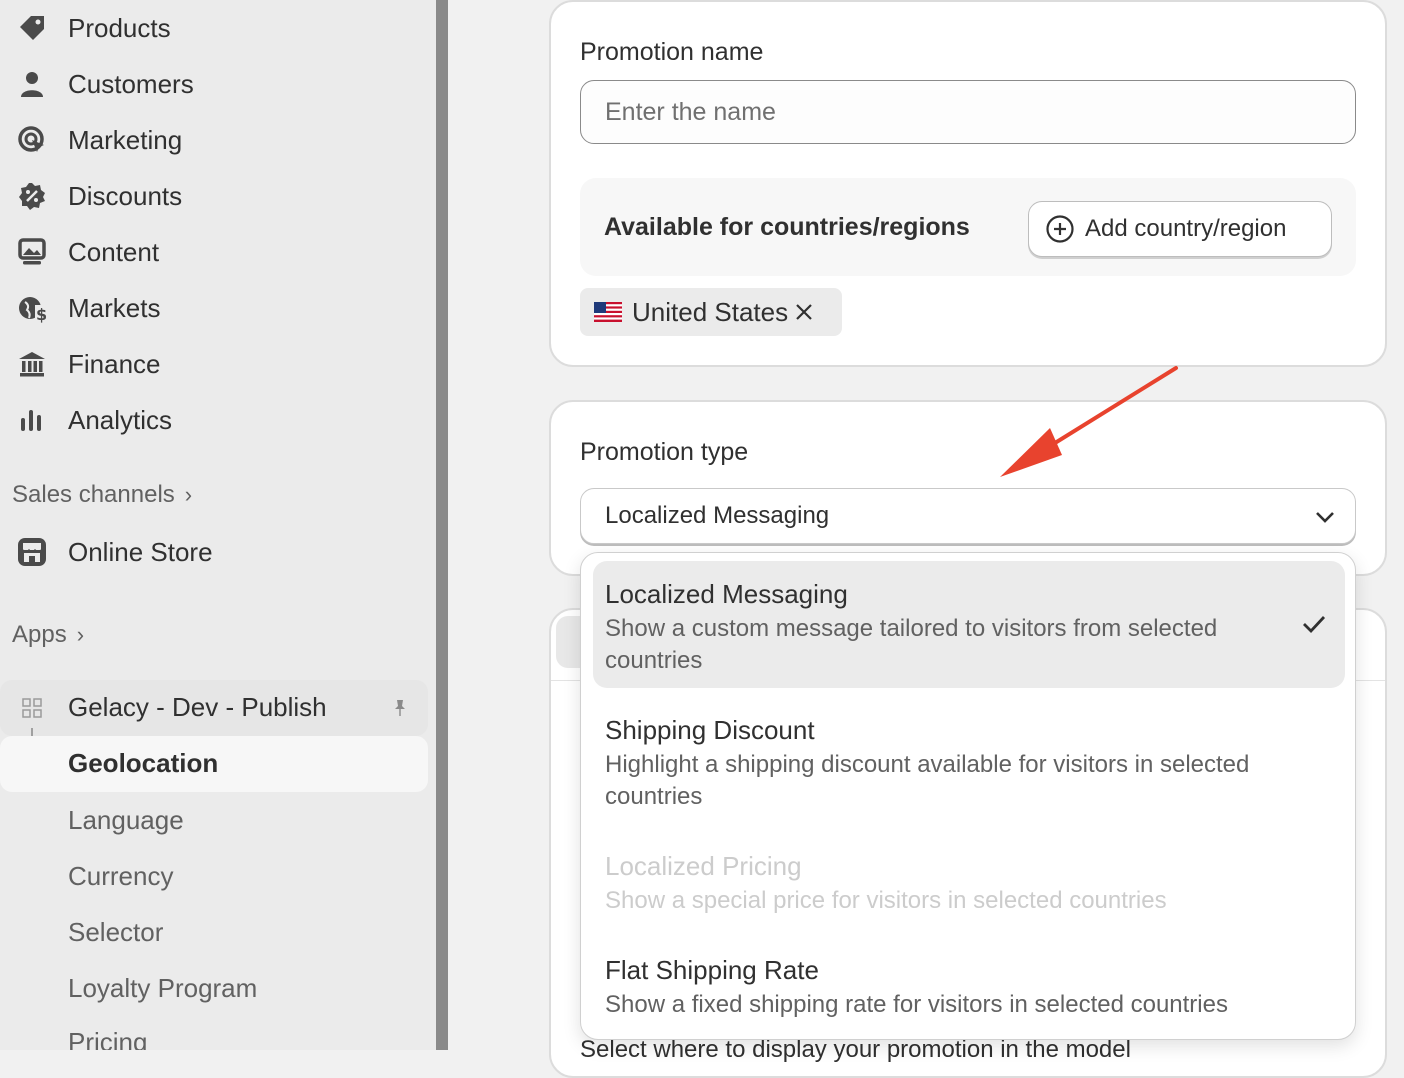  I want to click on apps-grid-icon, so click(32, 710).